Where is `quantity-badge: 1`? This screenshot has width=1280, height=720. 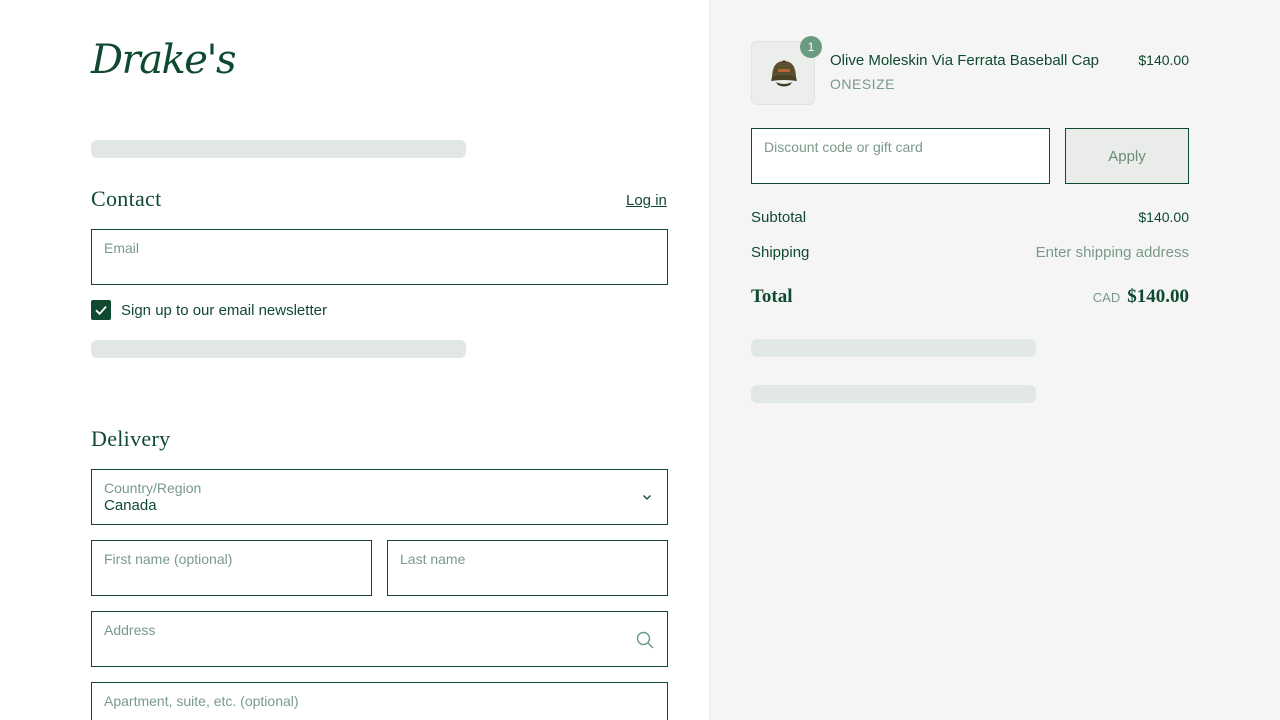 quantity-badge: 1 is located at coordinates (811, 47).